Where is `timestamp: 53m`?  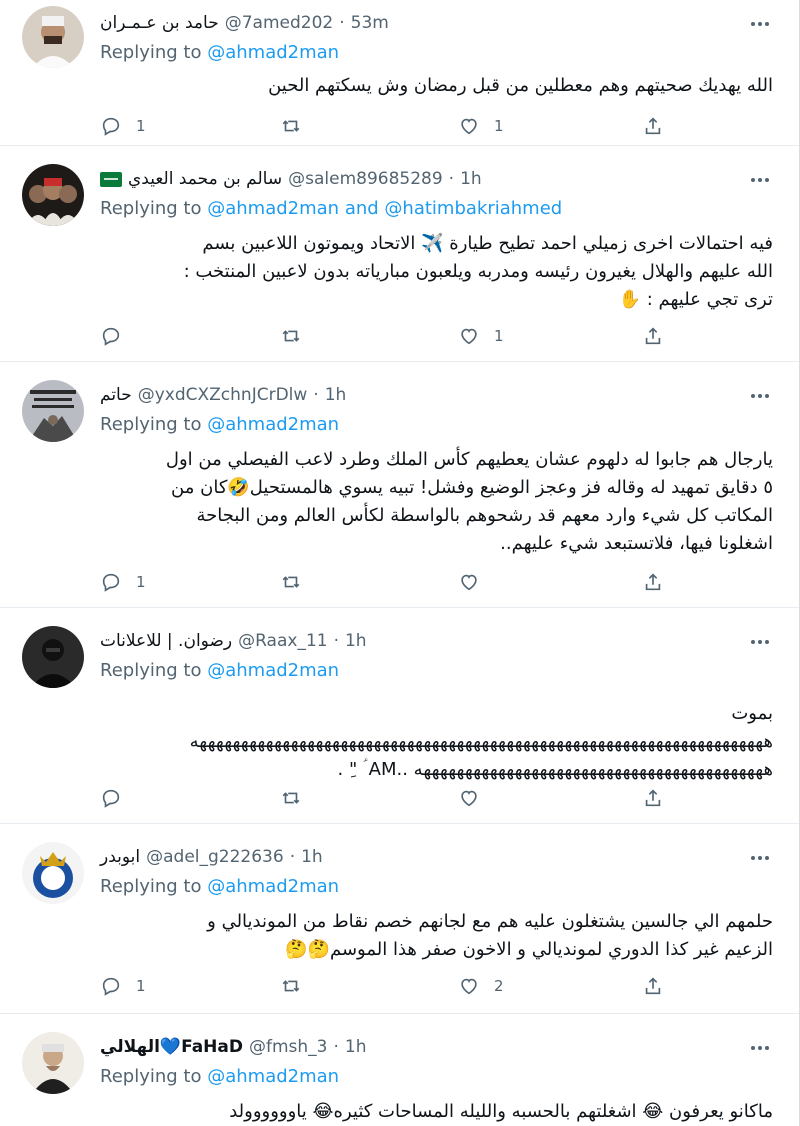
timestamp: 53m is located at coordinates (370, 23).